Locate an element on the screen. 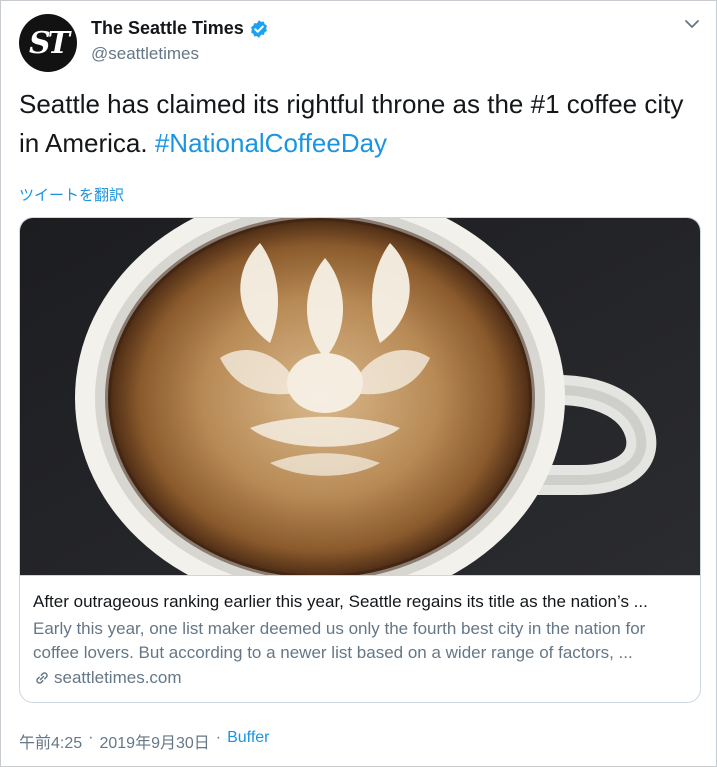  card-domain: seattletimes.com is located at coordinates (118, 677).